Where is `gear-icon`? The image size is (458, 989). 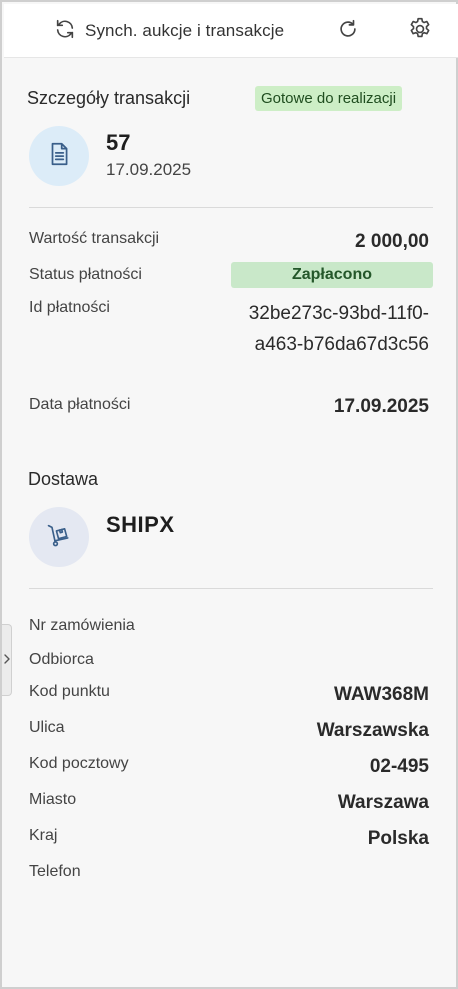 gear-icon is located at coordinates (420, 31).